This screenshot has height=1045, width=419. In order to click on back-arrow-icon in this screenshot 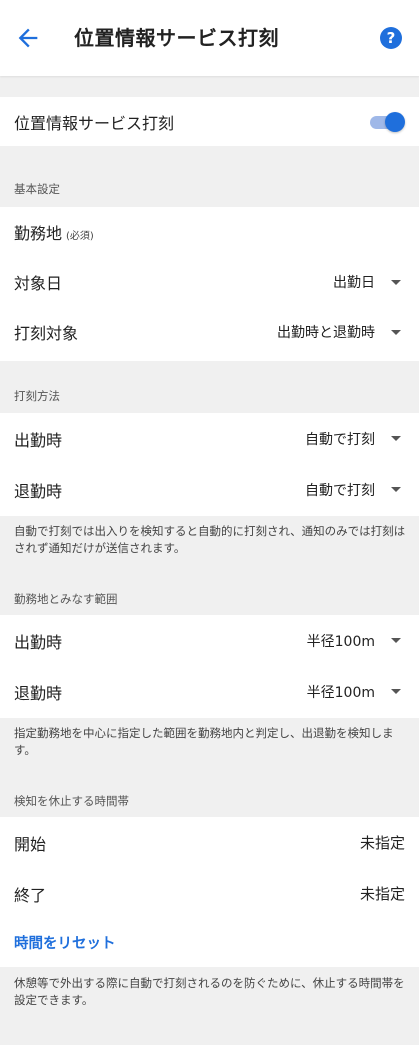, I will do `click(28, 38)`.